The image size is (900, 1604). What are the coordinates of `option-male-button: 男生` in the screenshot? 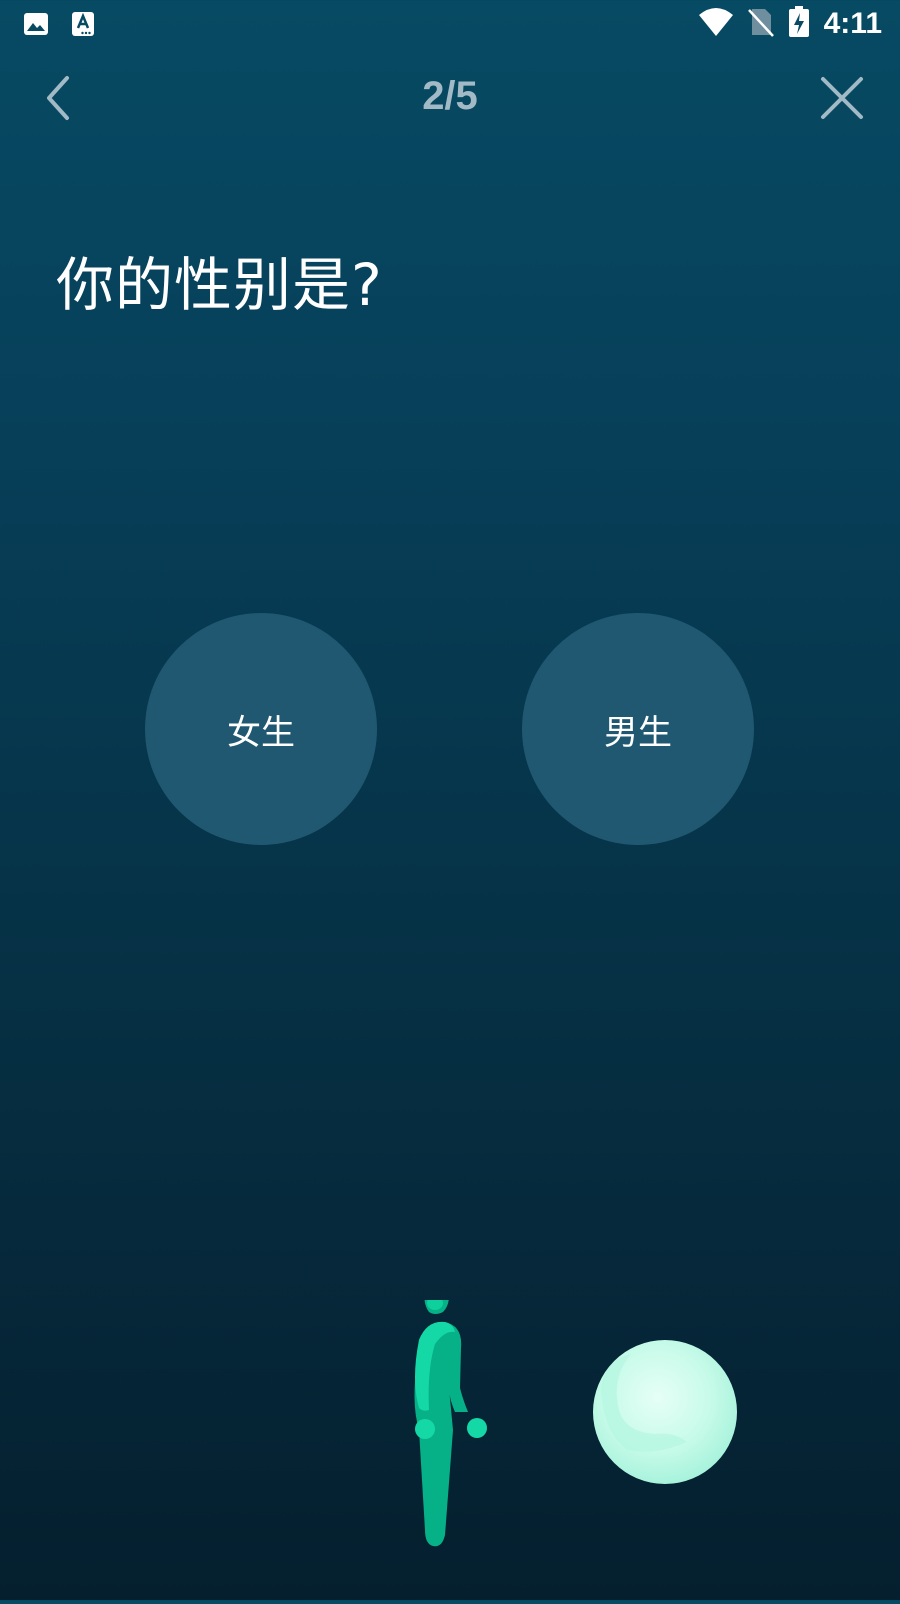 It's located at (638, 729).